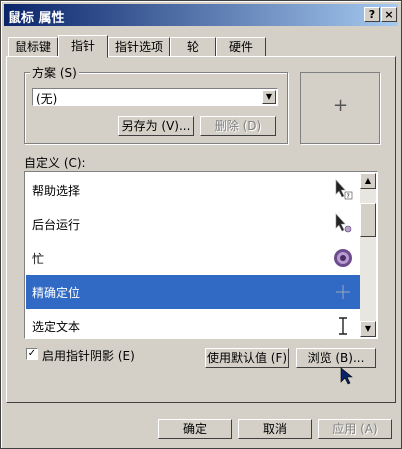  I want to click on scheme-dropdown: (无) ▼, so click(155, 97).